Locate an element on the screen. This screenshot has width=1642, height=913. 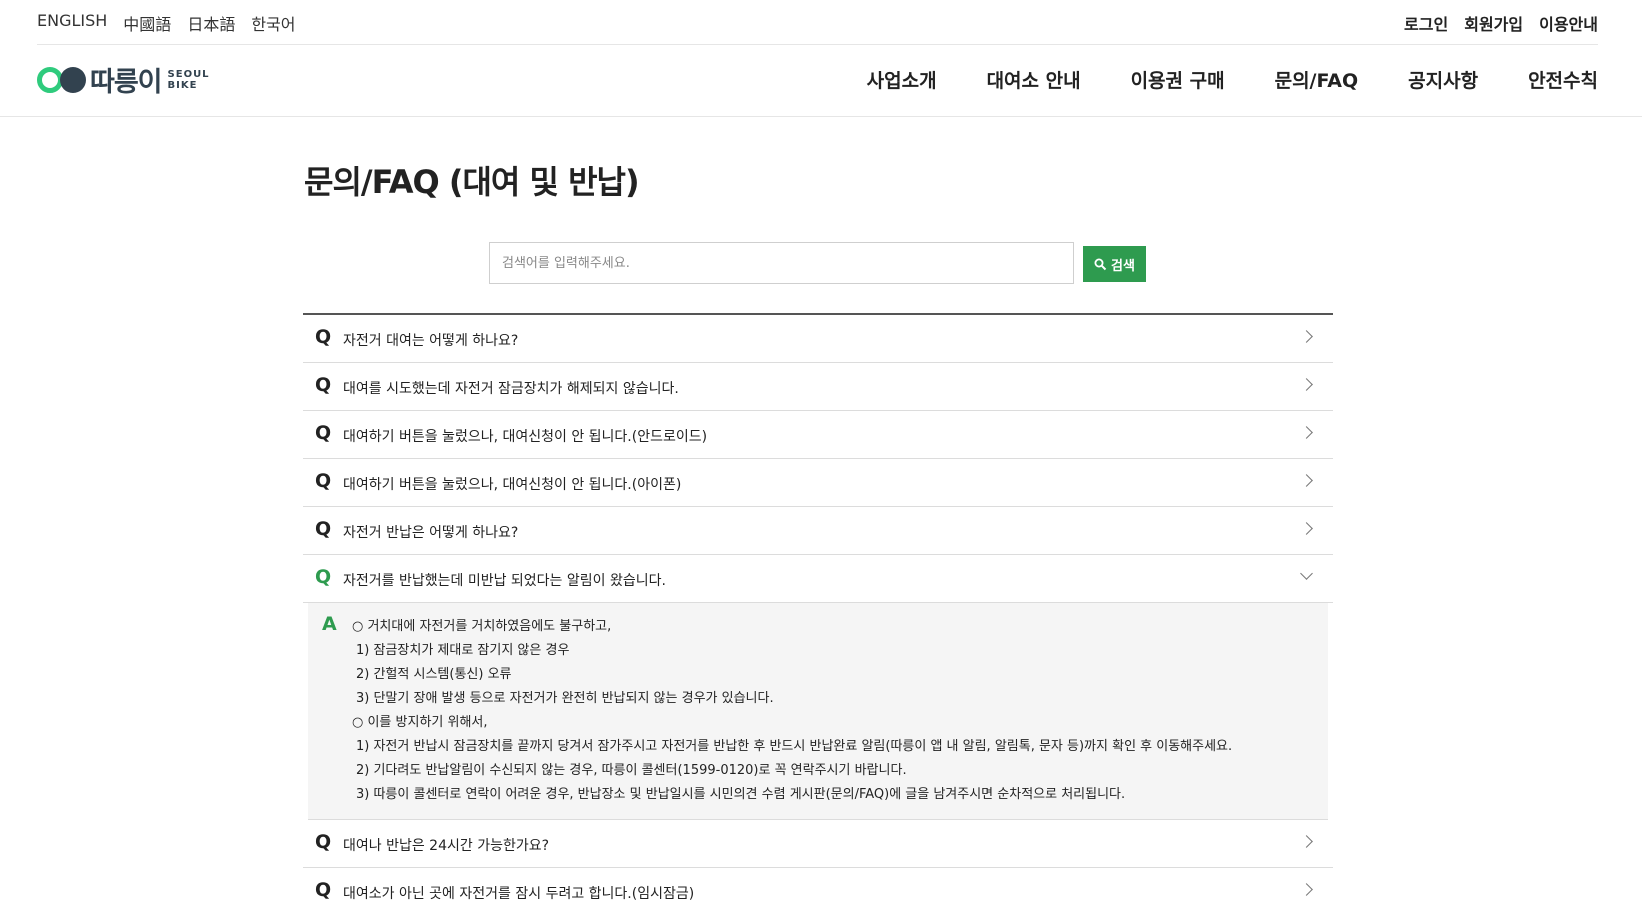
faq-item: Q 대여소가 아닌 곳에 자전거를 잠시 두려고 합니다.(임시잠금) is located at coordinates (818, 890).